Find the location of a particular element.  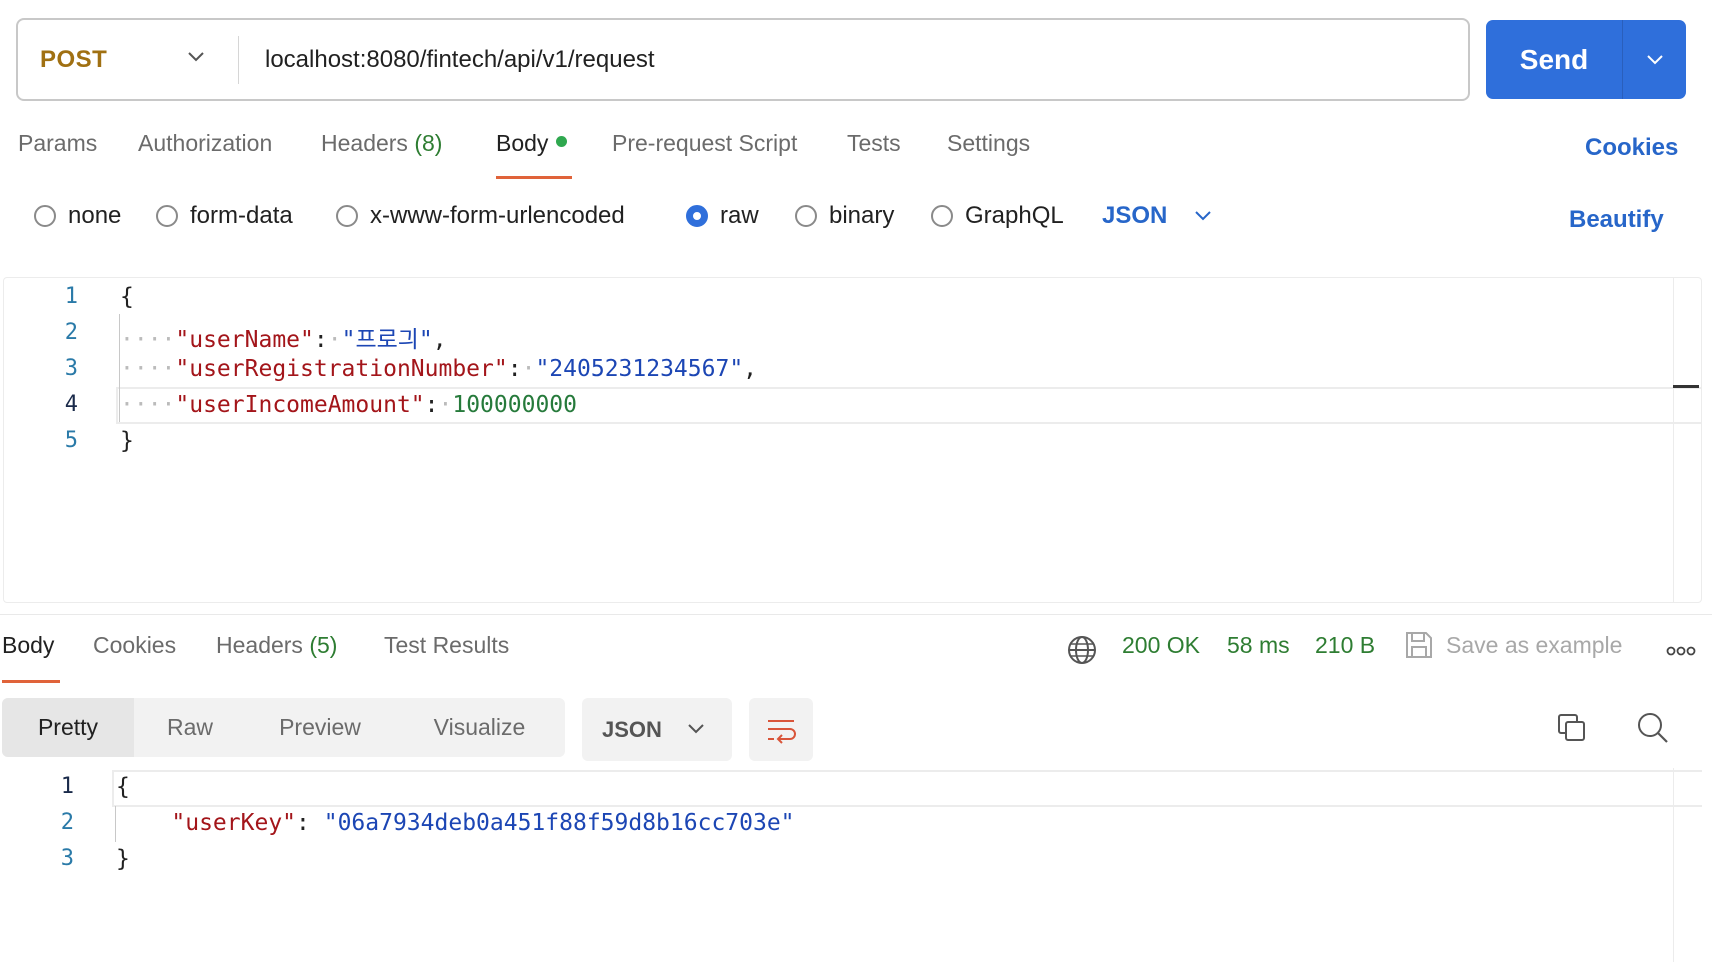

radio-binary: binary is located at coordinates (844, 216).